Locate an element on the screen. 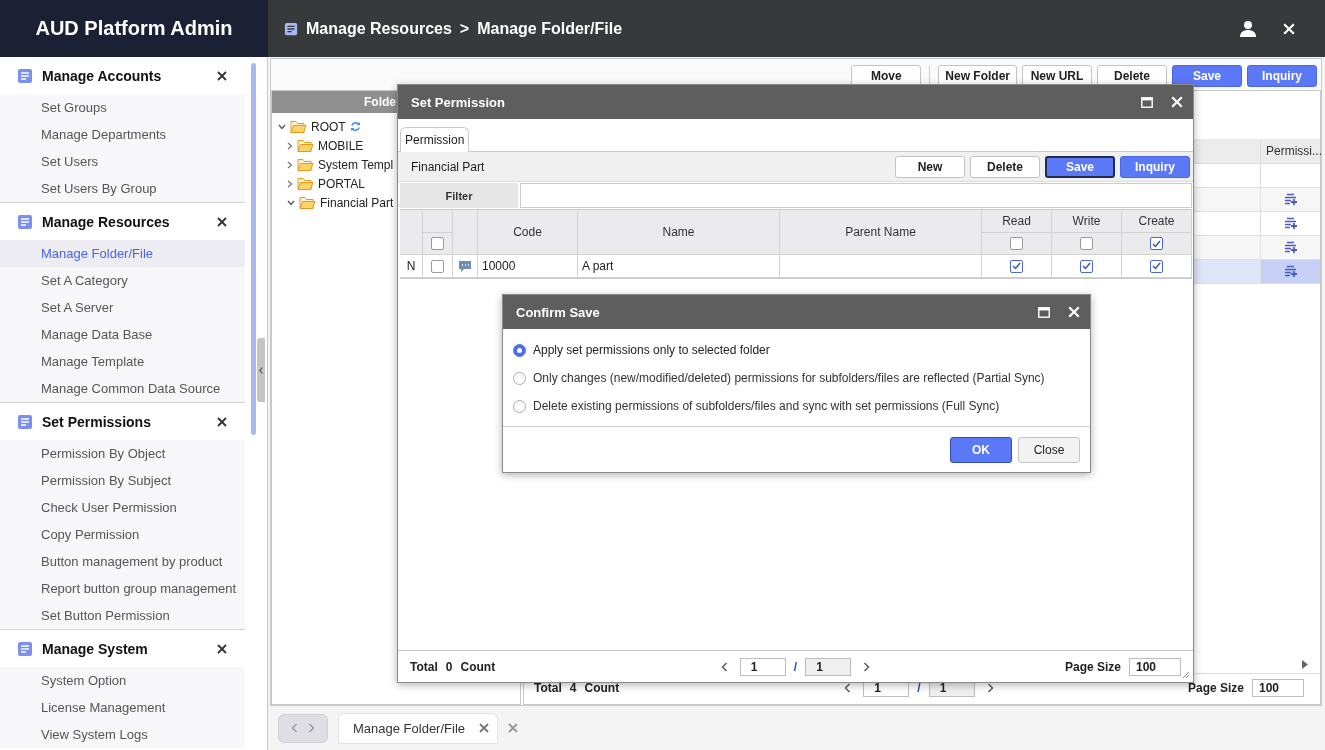  tree-item: PORTAL is located at coordinates (341, 183).